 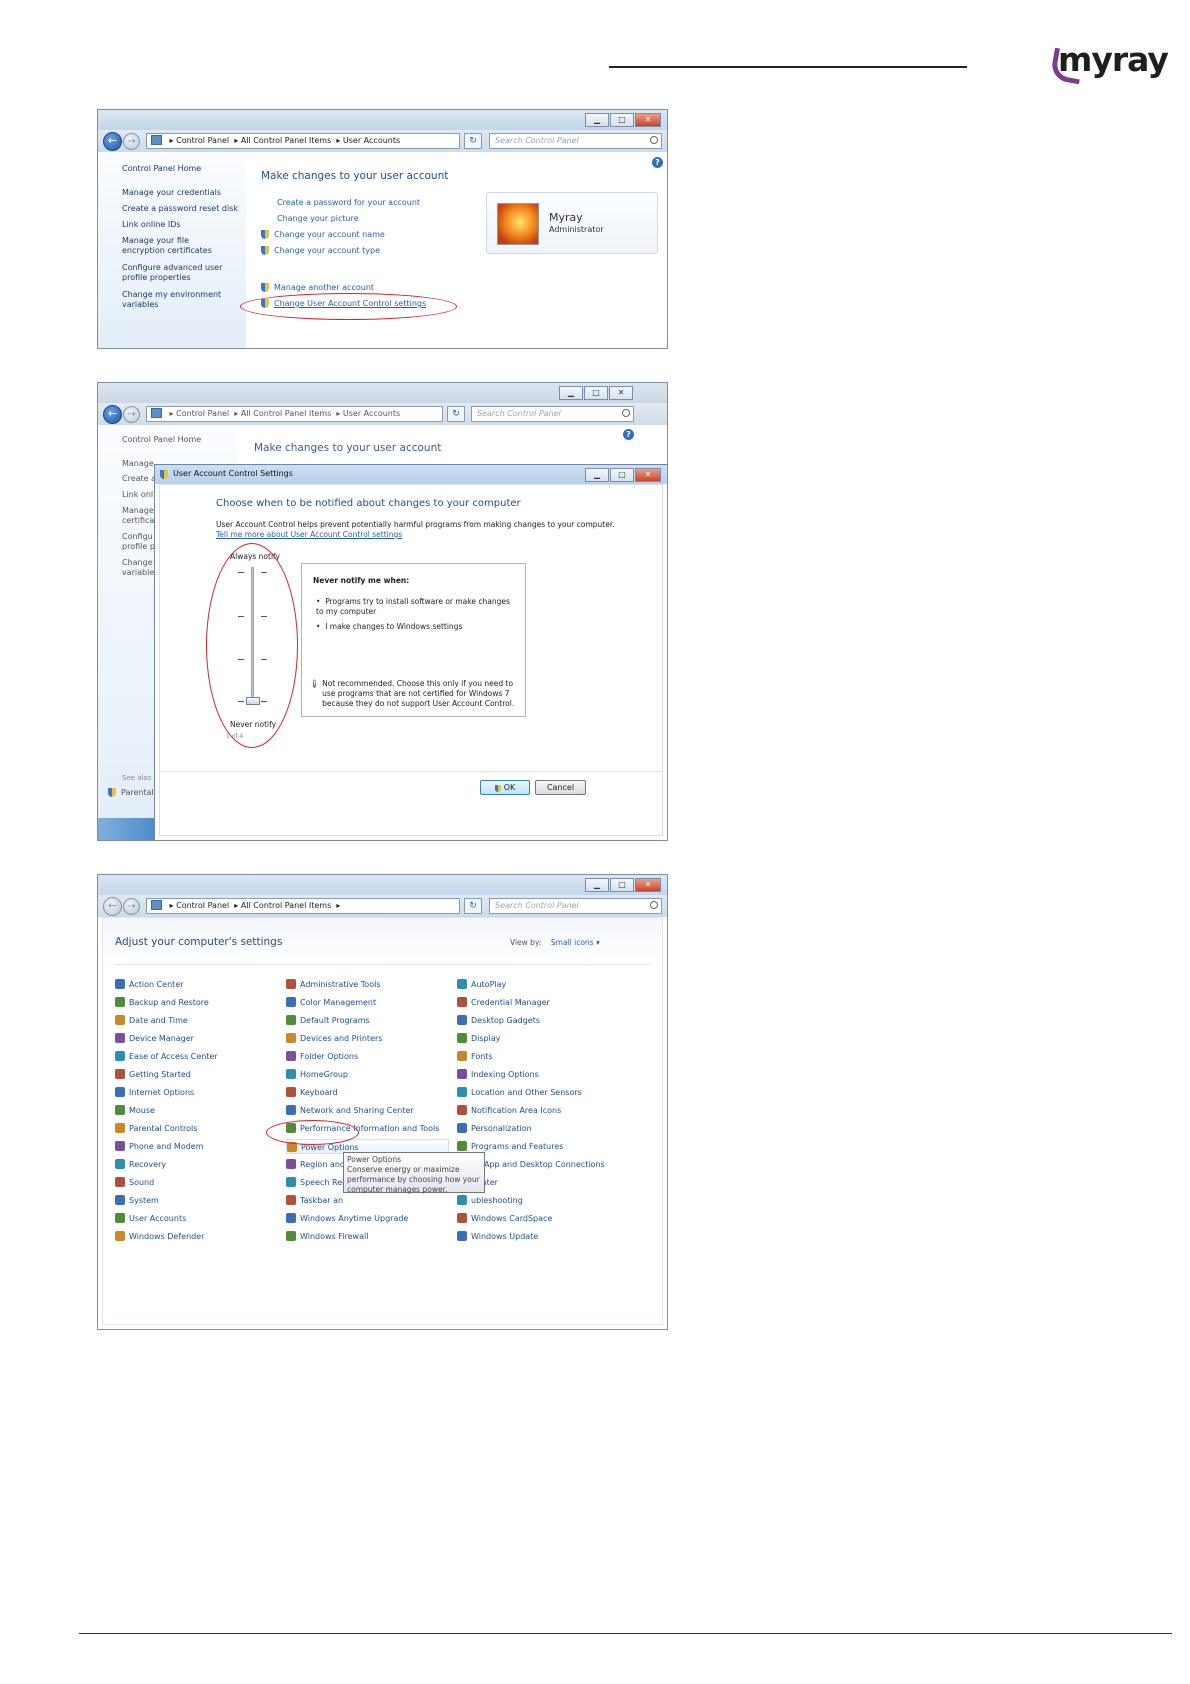 I want to click on sidebar-item-encryption: Manage your file encryption certificates, so click(x=178, y=246).